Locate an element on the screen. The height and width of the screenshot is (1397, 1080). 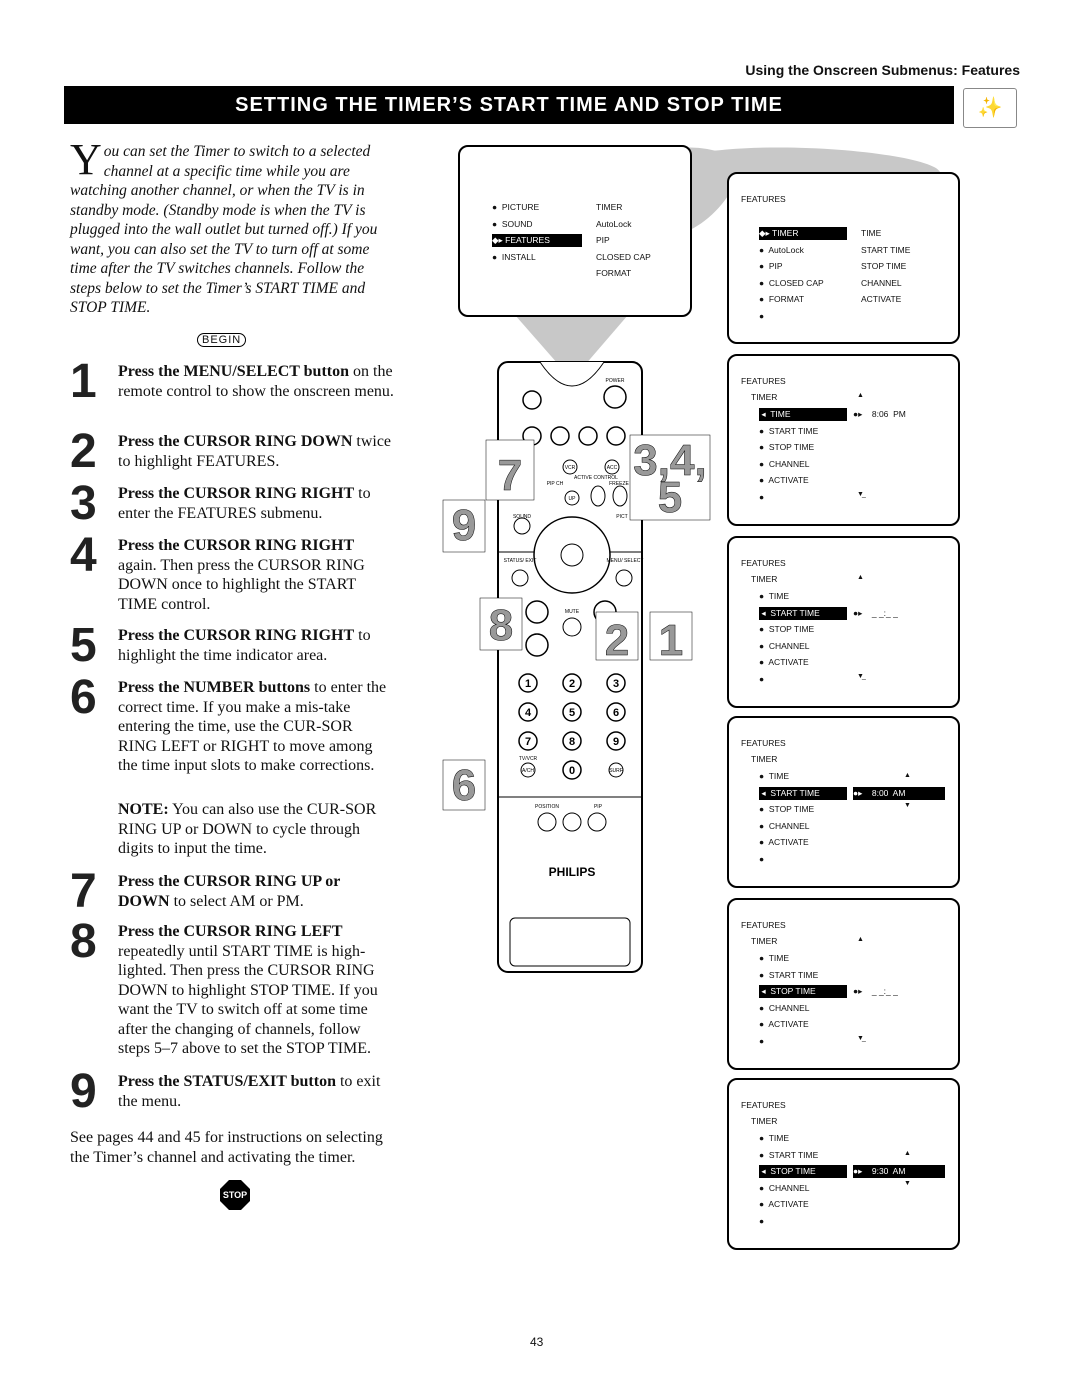
light-button is located at coordinates (572, 822).